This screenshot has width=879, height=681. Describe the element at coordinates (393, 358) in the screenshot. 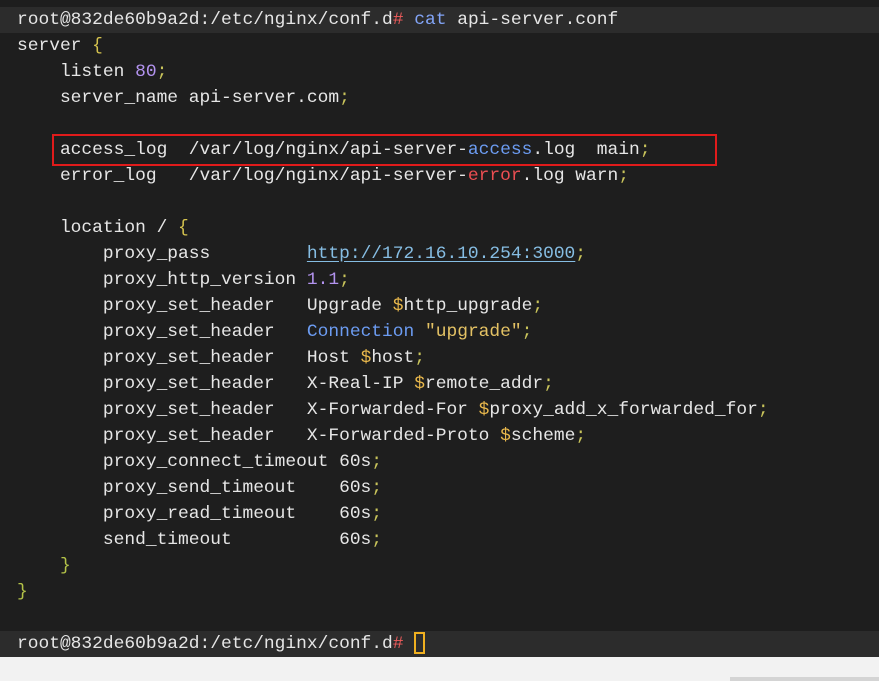

I see `line-token: host` at that location.